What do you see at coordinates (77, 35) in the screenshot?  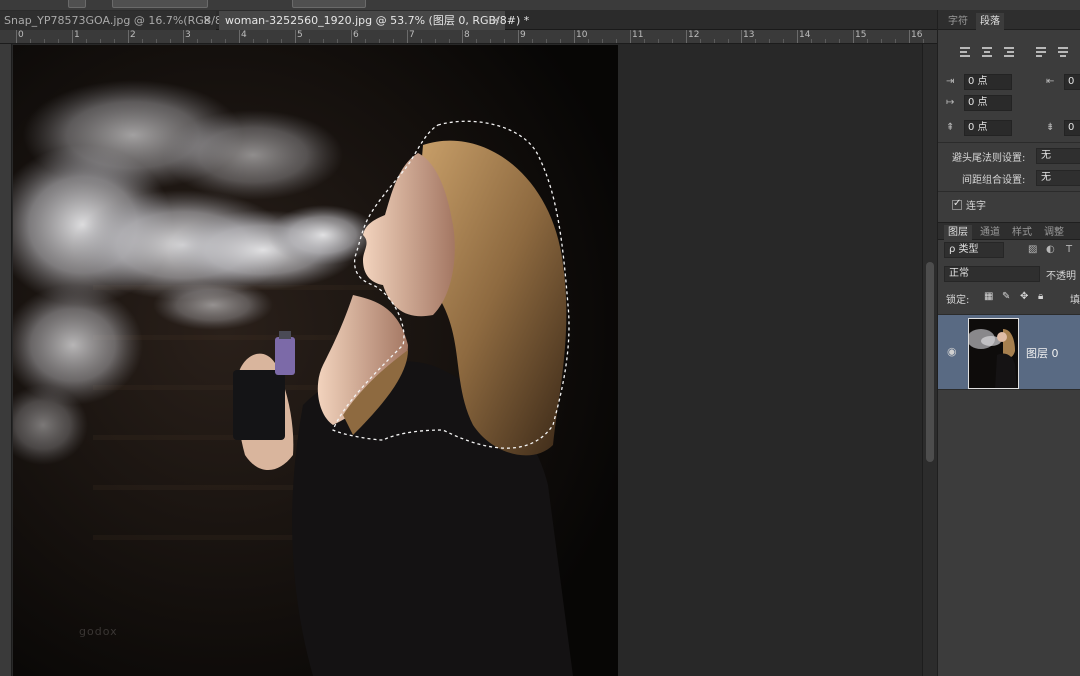 I see `ruler-label: 1` at bounding box center [77, 35].